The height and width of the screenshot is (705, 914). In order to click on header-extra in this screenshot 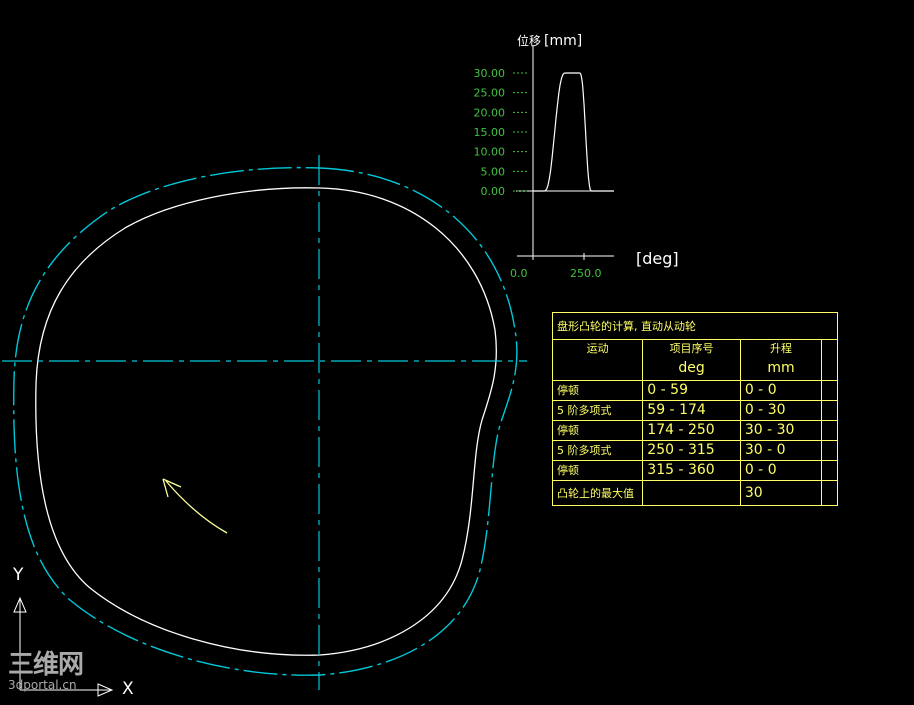, I will do `click(829, 360)`.